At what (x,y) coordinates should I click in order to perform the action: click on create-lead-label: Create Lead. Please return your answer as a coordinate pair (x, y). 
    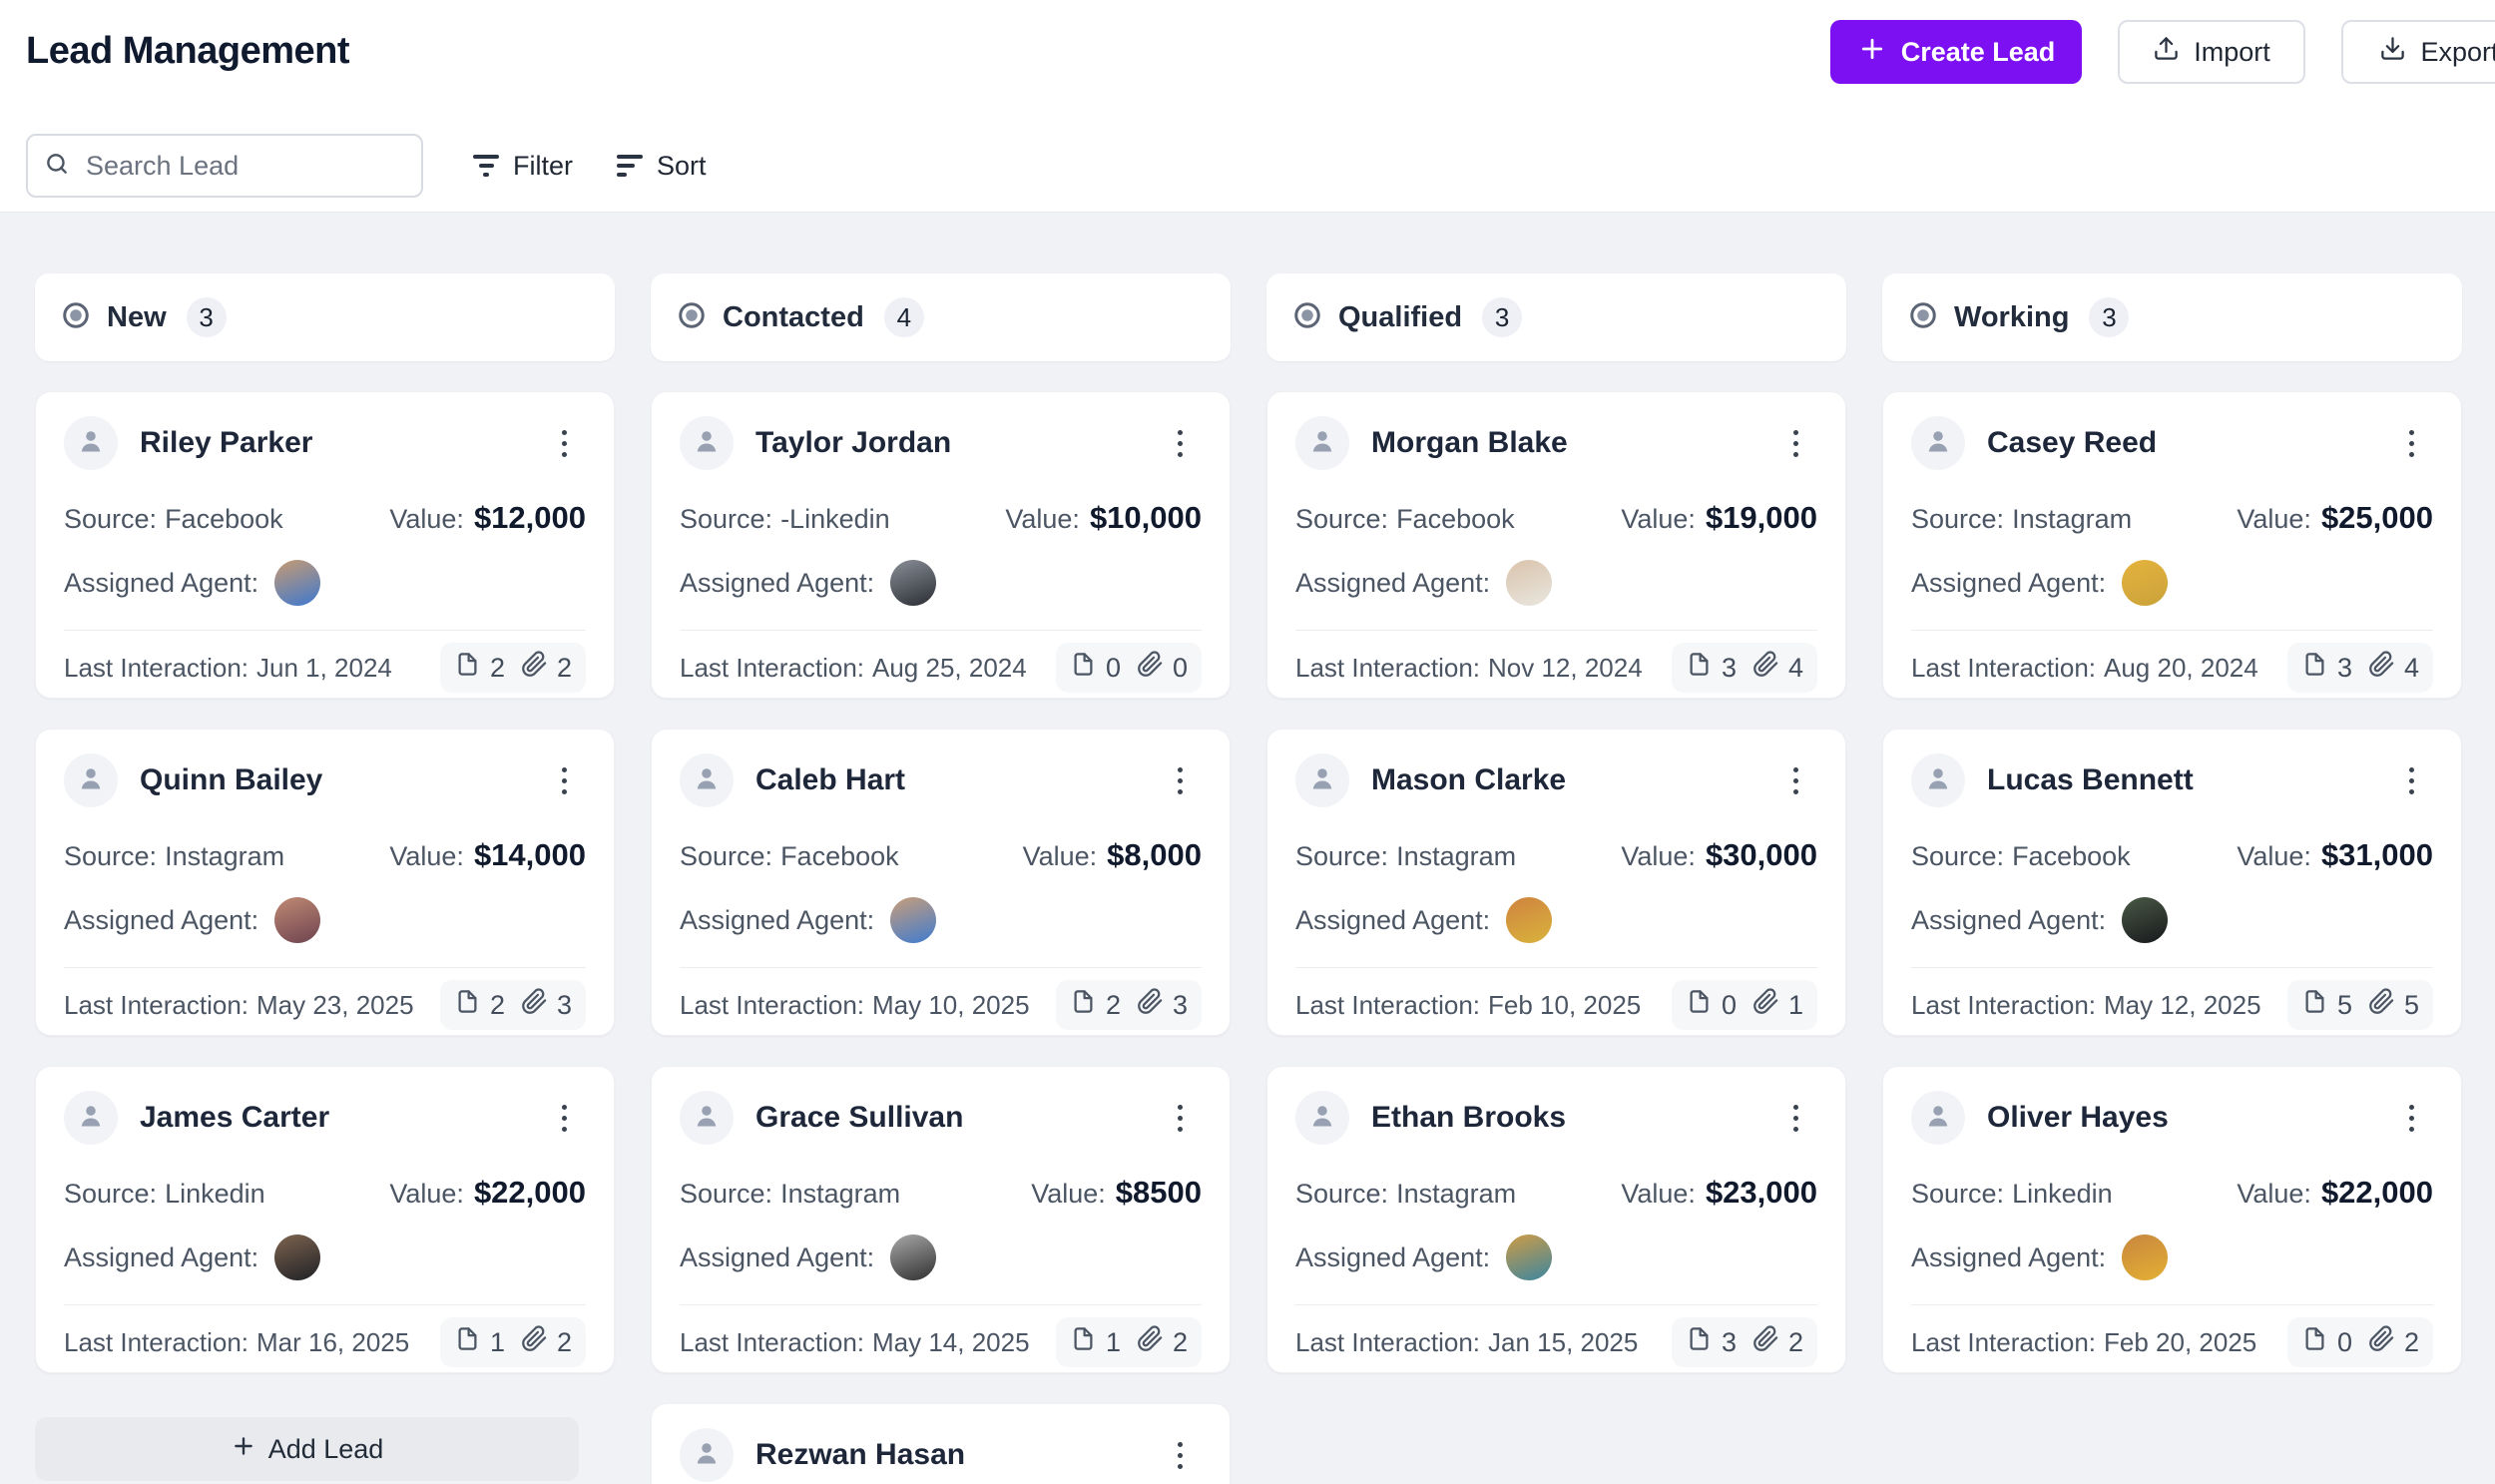
    Looking at the image, I should click on (1978, 51).